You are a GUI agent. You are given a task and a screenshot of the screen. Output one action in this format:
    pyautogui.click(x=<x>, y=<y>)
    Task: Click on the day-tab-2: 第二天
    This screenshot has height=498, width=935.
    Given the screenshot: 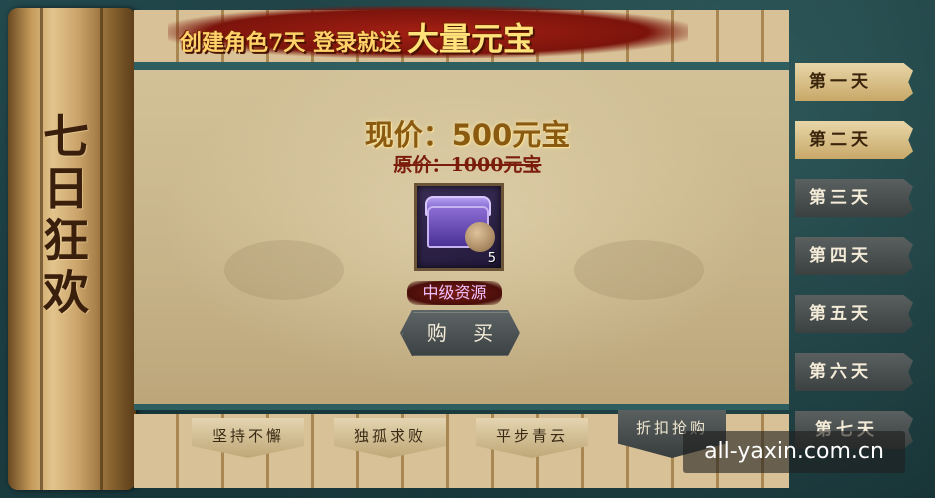 What is the action you would take?
    pyautogui.click(x=854, y=140)
    